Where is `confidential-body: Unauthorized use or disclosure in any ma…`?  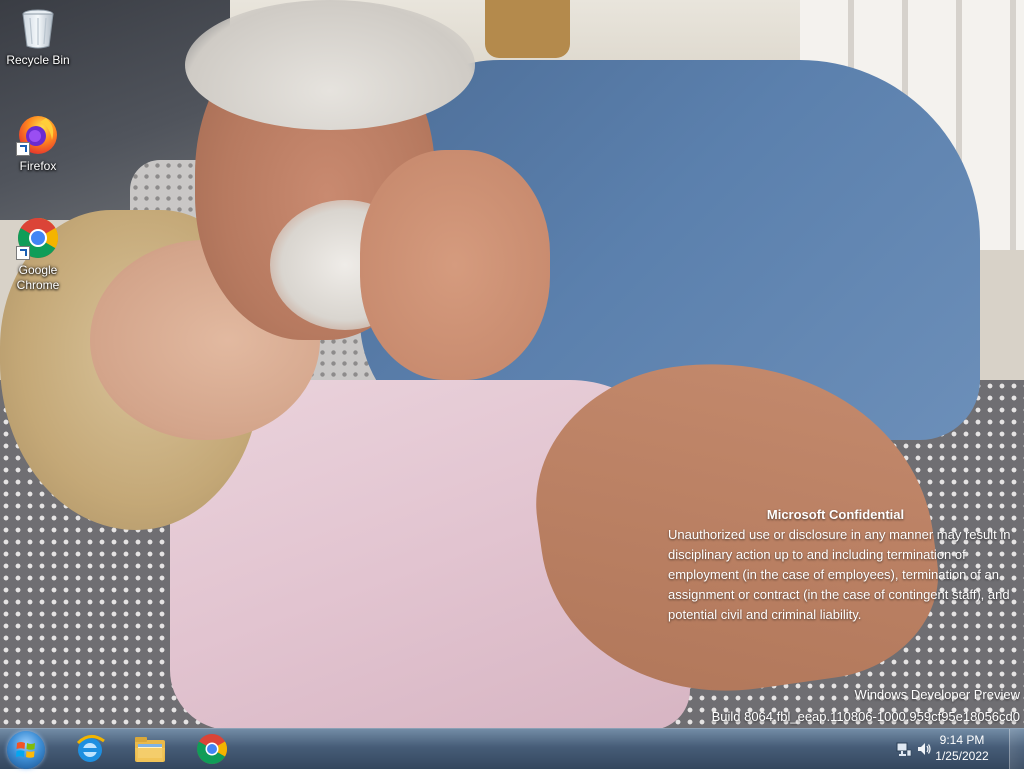
confidential-body: Unauthorized use or disclosure in any ma… is located at coordinates (839, 574).